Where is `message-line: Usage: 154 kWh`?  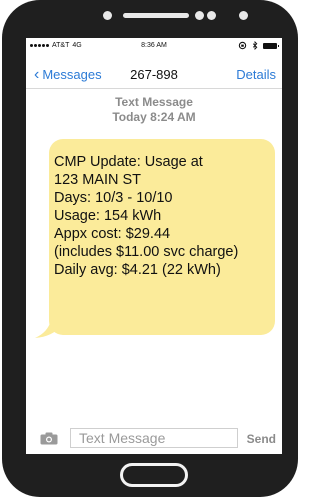
message-line: Usage: 154 kWh is located at coordinates (108, 216).